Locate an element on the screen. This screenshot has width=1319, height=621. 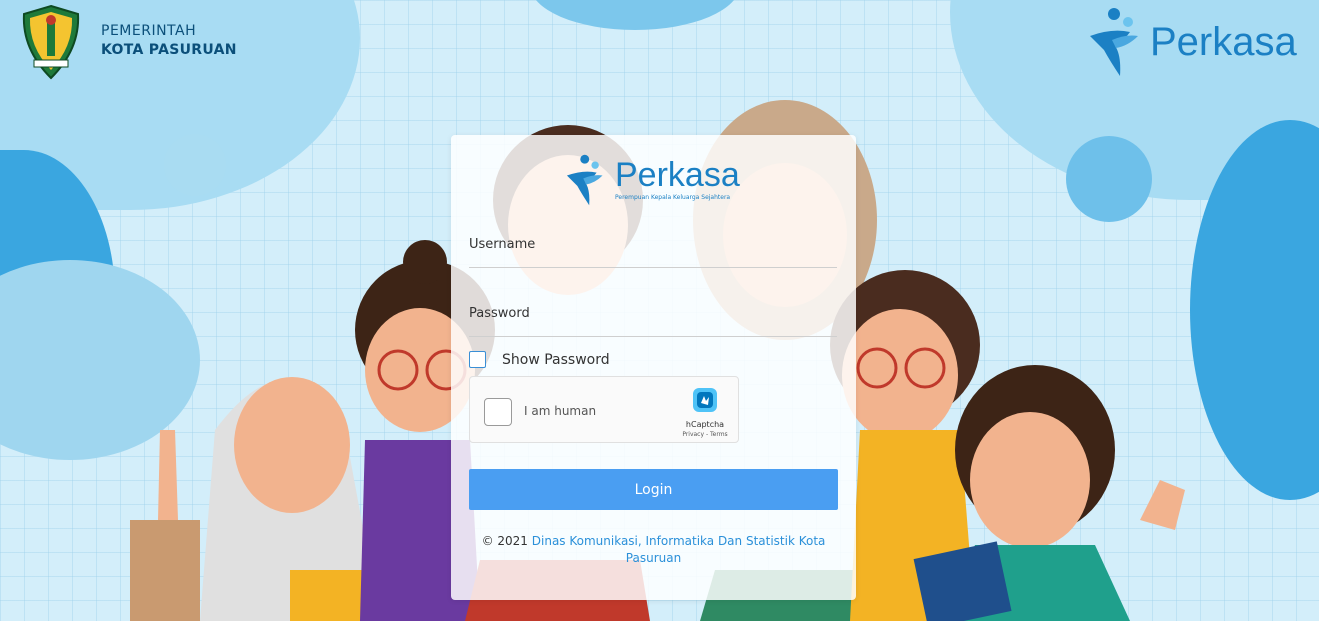
card-logo-name: Perkasa is located at coordinates (677, 175).